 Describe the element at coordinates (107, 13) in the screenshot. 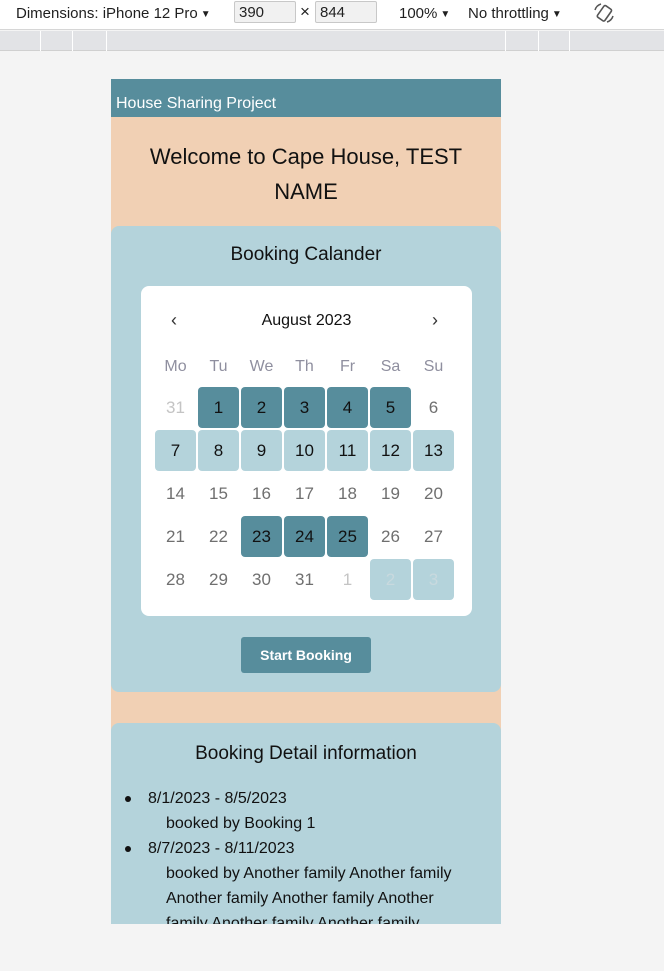

I see `device-dimensions-label: Dimensions: iPhone 12 Pro` at that location.